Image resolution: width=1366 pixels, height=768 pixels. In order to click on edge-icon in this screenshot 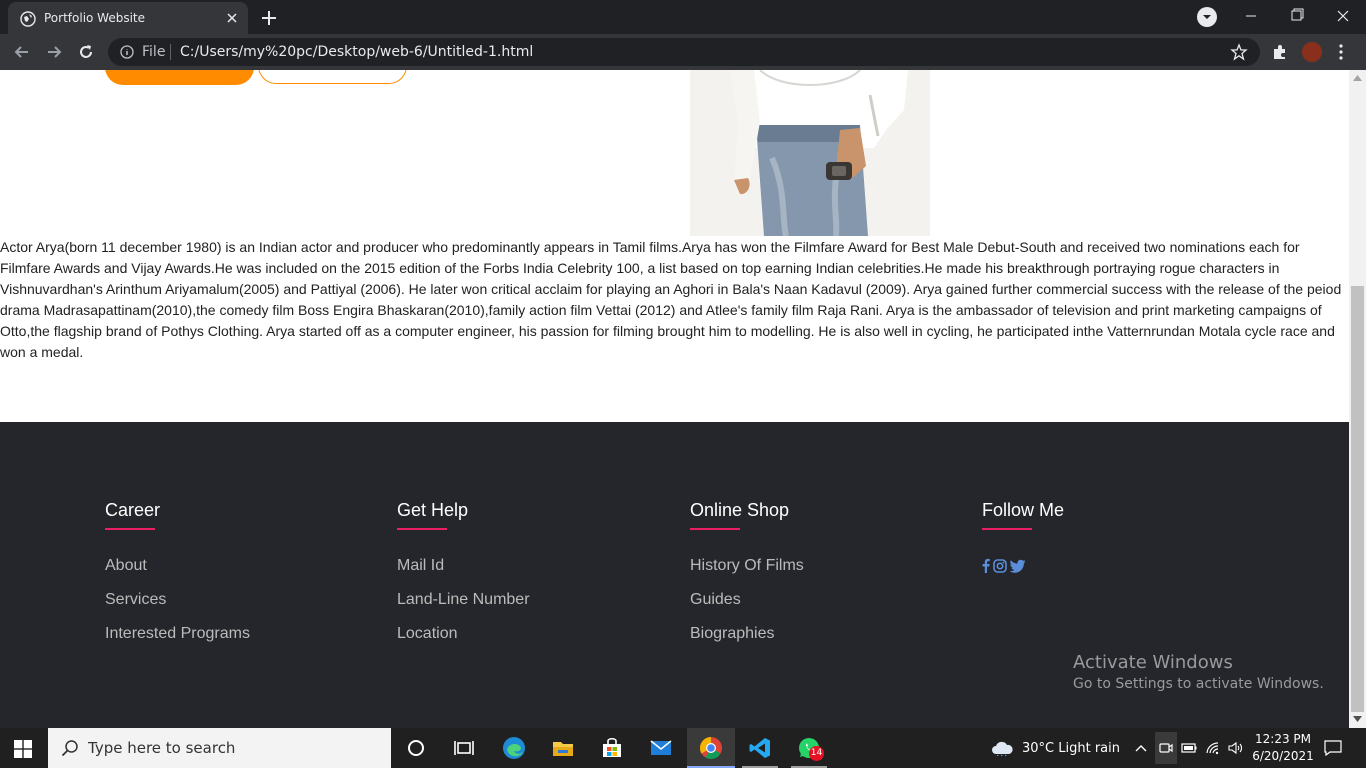, I will do `click(514, 748)`.